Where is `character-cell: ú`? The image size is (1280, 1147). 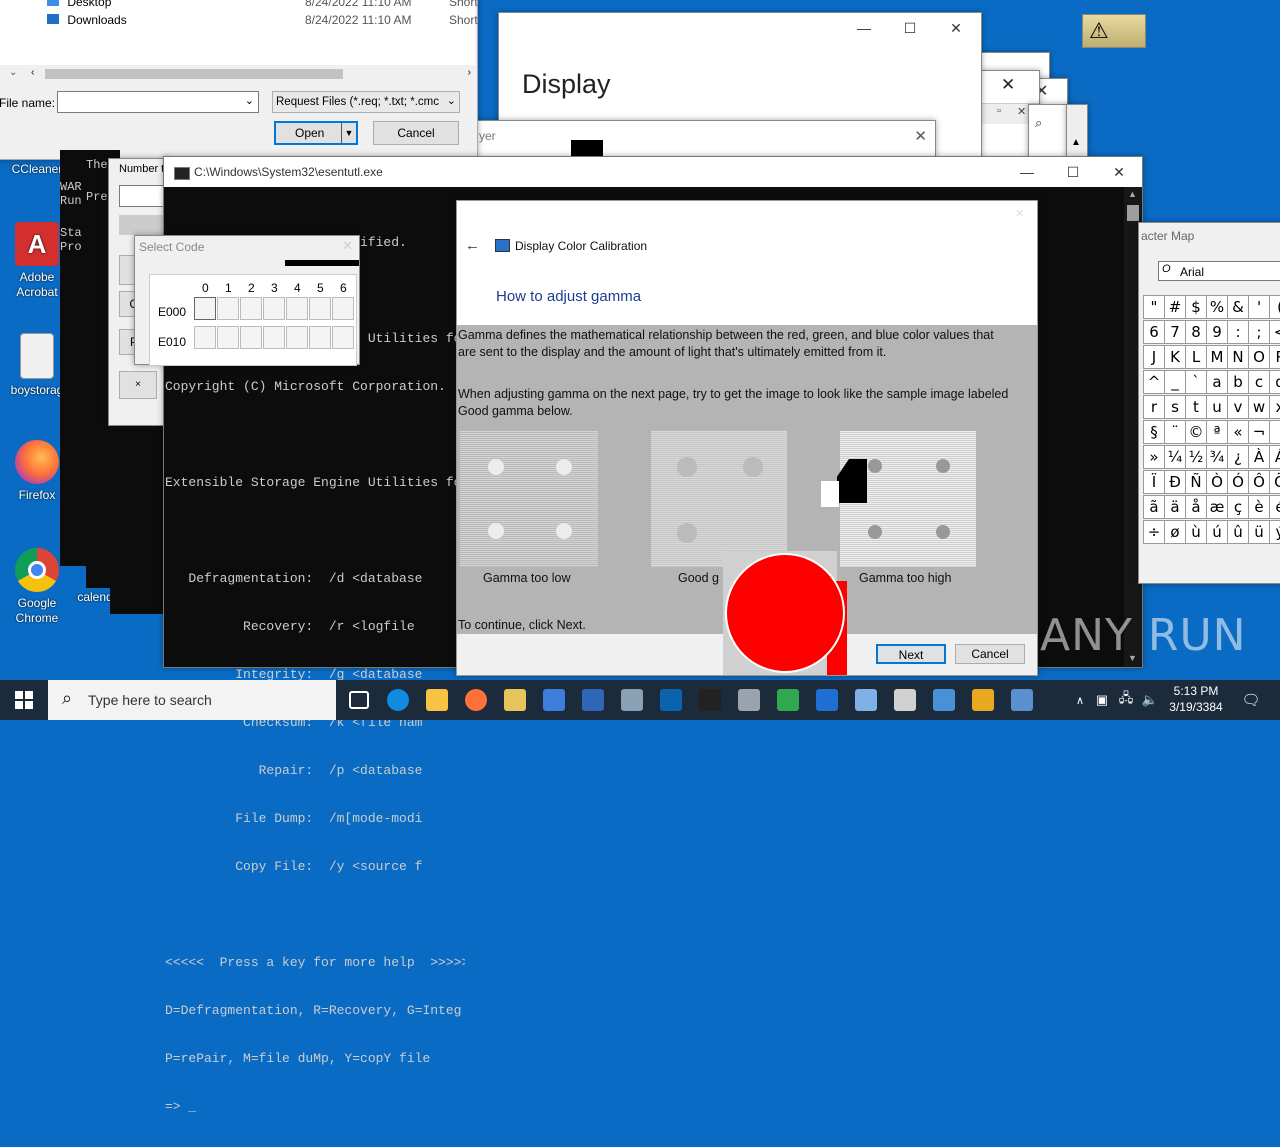 character-cell: ú is located at coordinates (1217, 532).